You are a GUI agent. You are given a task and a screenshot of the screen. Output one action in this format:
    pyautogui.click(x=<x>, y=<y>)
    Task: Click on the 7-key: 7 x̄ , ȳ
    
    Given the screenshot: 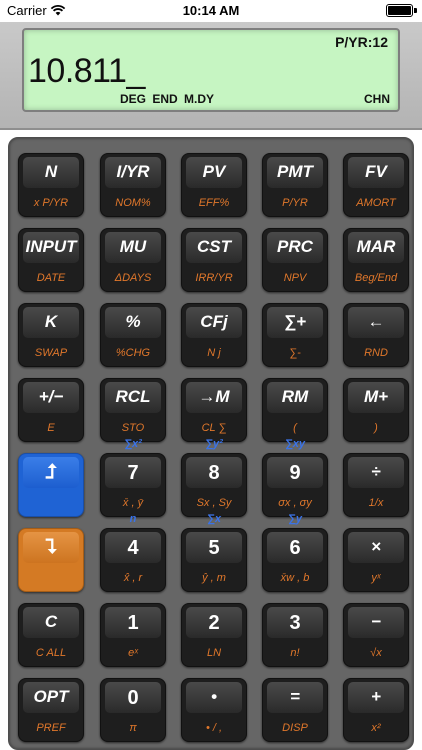 What is the action you would take?
    pyautogui.click(x=133, y=485)
    